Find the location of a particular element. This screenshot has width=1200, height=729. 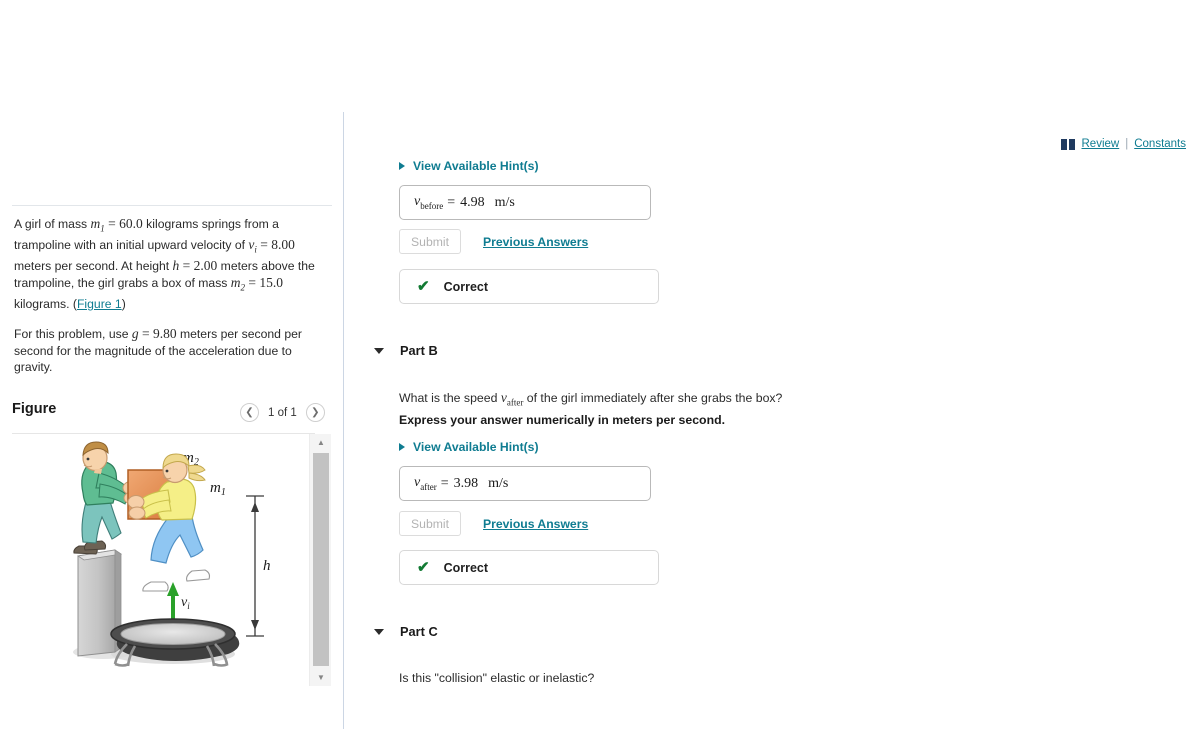

part-b-submit-button: Submit is located at coordinates (430, 523).